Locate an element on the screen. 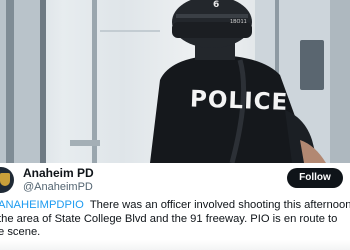  police-vest-text: POLICE is located at coordinates (239, 101).